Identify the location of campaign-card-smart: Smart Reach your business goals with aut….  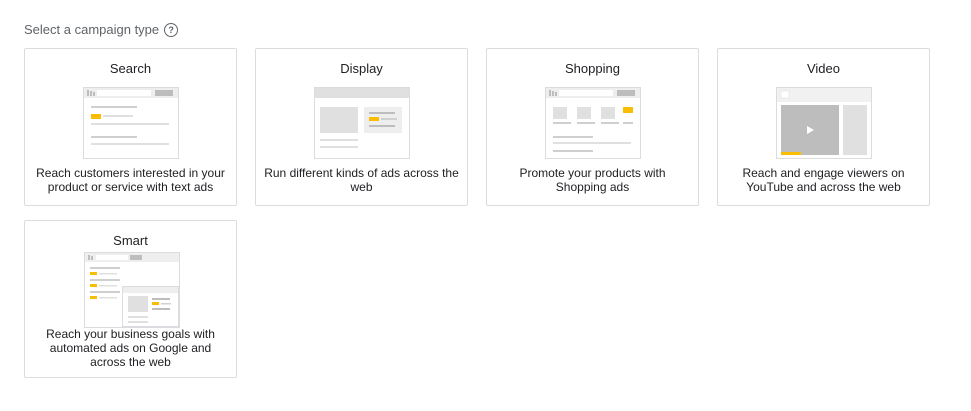
(130, 299).